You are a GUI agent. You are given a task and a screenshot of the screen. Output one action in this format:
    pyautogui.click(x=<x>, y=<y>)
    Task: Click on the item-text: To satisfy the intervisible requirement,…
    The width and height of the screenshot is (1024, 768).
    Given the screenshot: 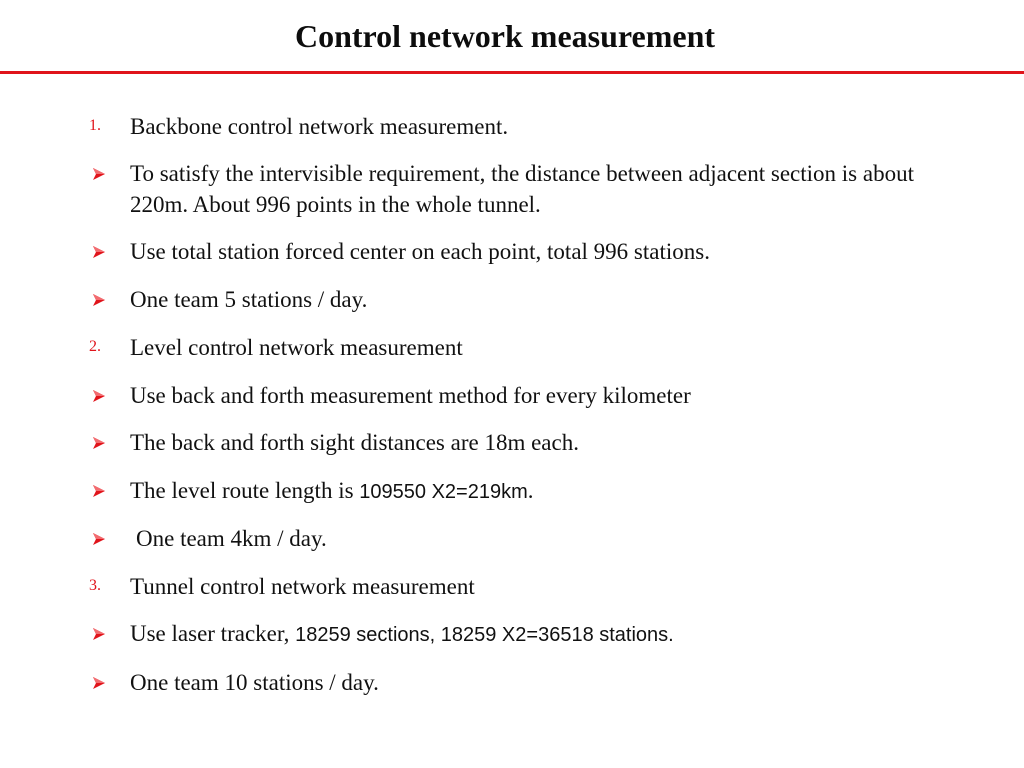 What is the action you would take?
    pyautogui.click(x=522, y=189)
    